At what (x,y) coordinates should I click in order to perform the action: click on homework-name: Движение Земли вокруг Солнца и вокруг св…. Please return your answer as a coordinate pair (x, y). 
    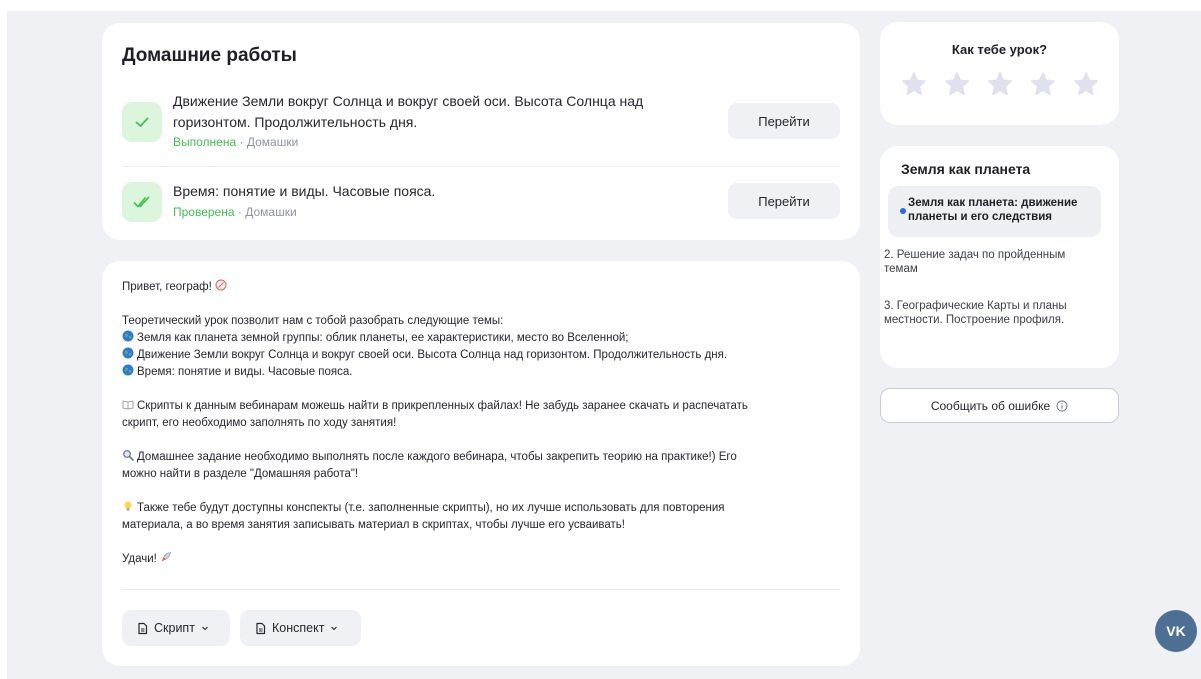
    Looking at the image, I should click on (408, 111).